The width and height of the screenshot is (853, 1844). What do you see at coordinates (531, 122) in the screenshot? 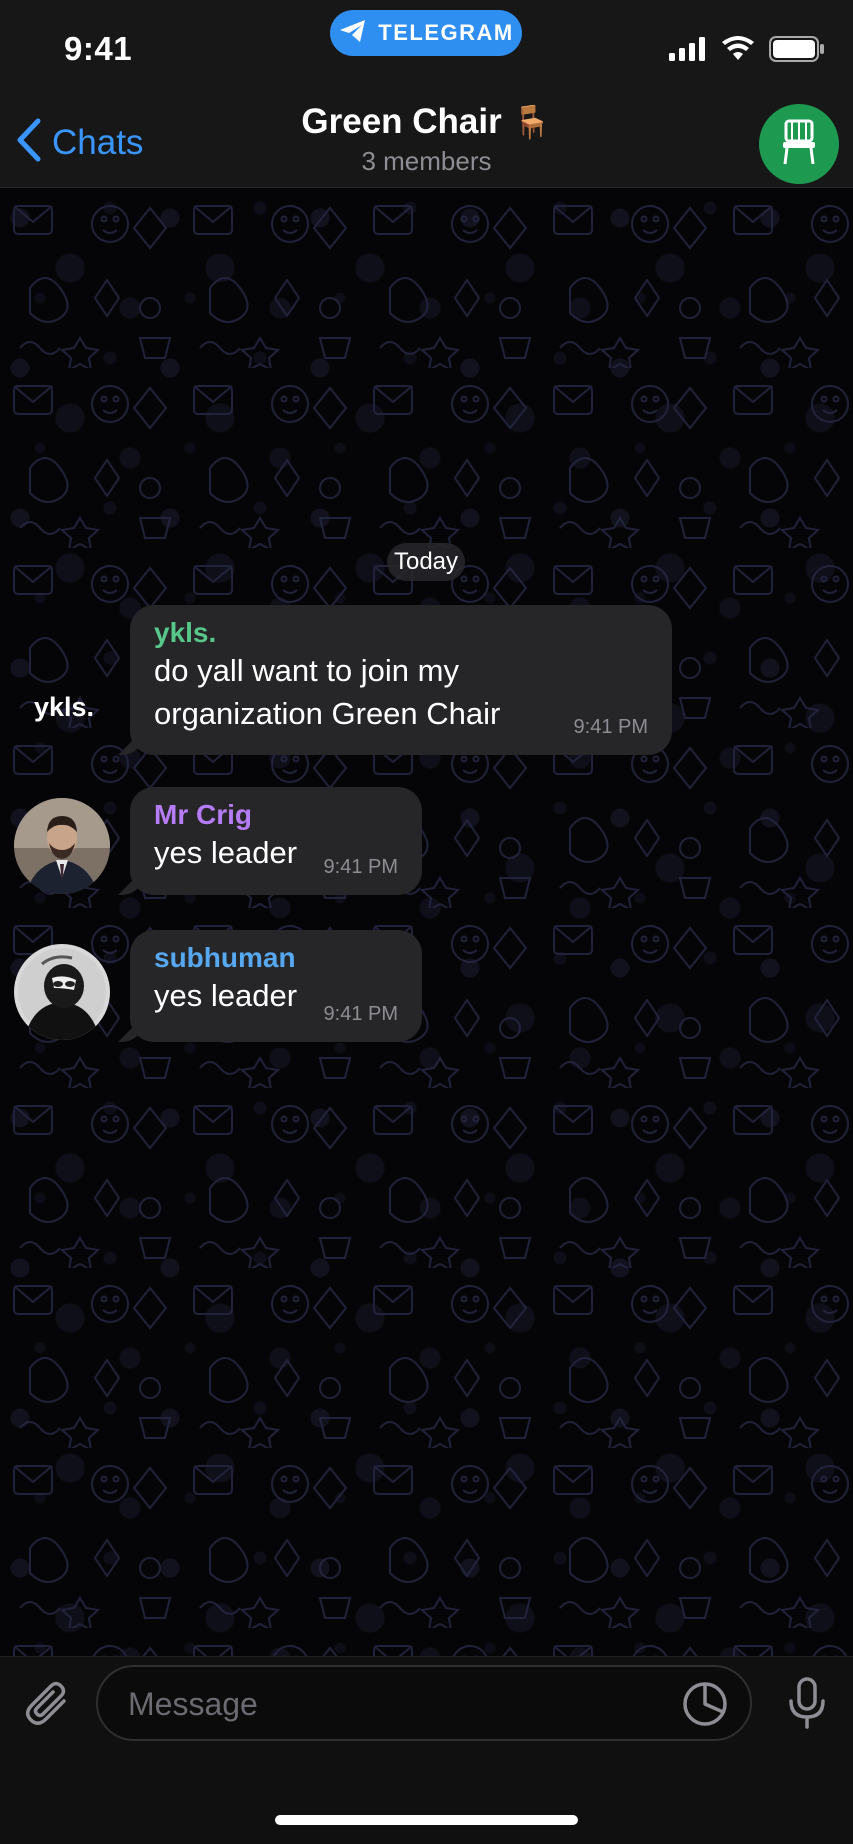
I see `chat-title-emoji: 🪑` at bounding box center [531, 122].